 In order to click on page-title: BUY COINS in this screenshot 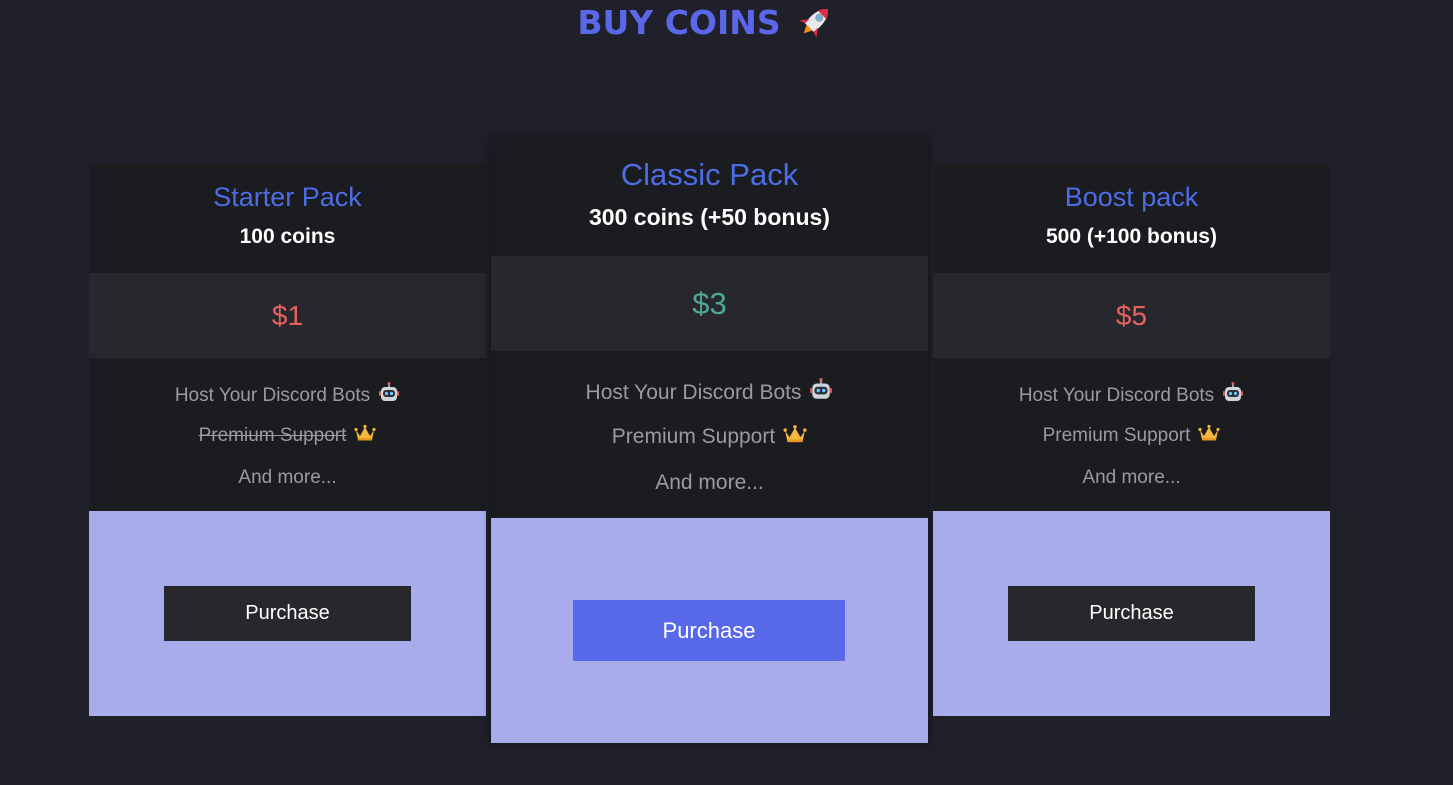, I will do `click(706, 22)`.